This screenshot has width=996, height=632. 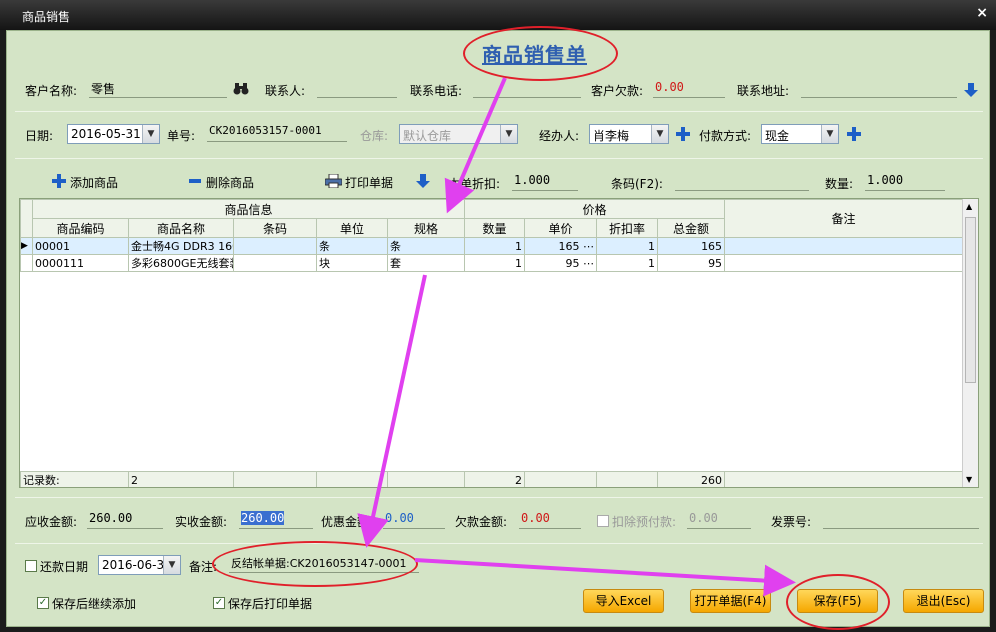 I want to click on arrow-note-to-save, so click(x=605, y=577).